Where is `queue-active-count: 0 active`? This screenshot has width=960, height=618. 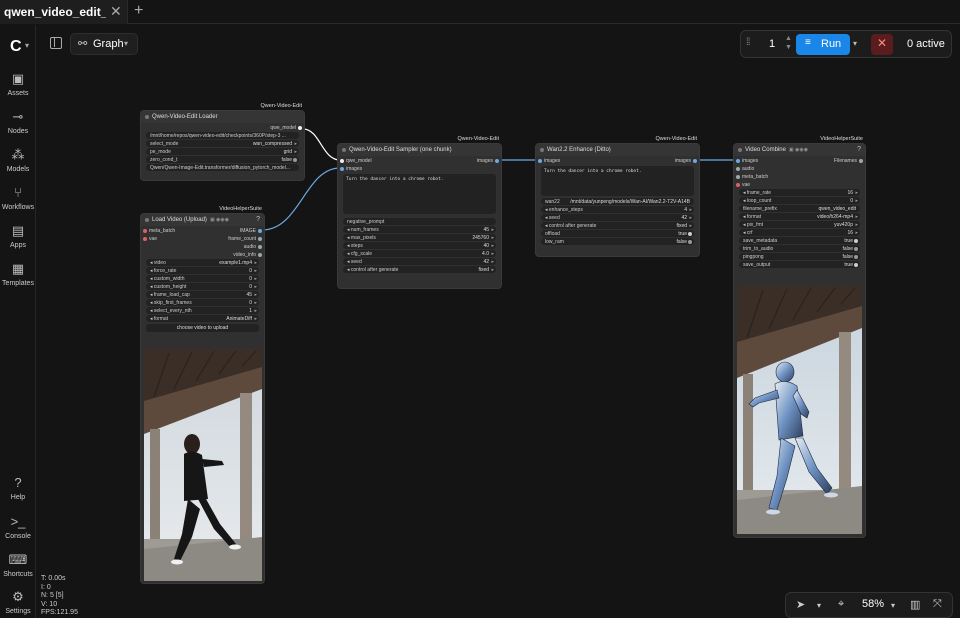 queue-active-count: 0 active is located at coordinates (926, 44).